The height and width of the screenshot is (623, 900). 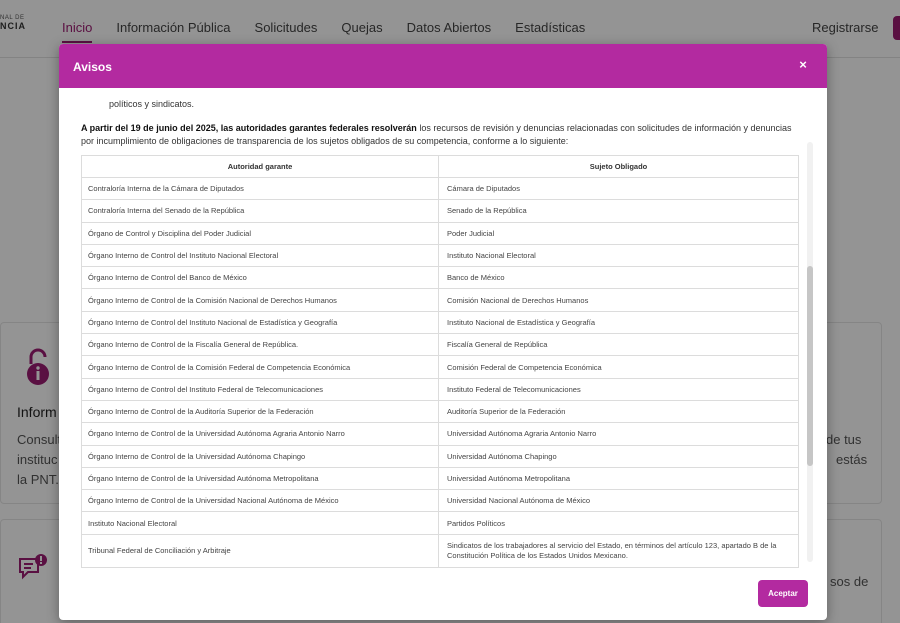 What do you see at coordinates (618, 188) in the screenshot?
I see `cell-sujeto: Cámara de Diputados` at bounding box center [618, 188].